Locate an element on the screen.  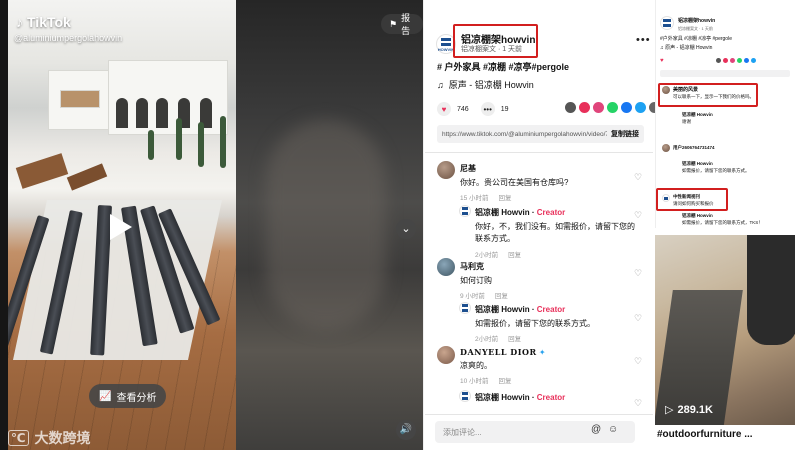
report-button: ⚑ 报告 is located at coordinates (402, 24).